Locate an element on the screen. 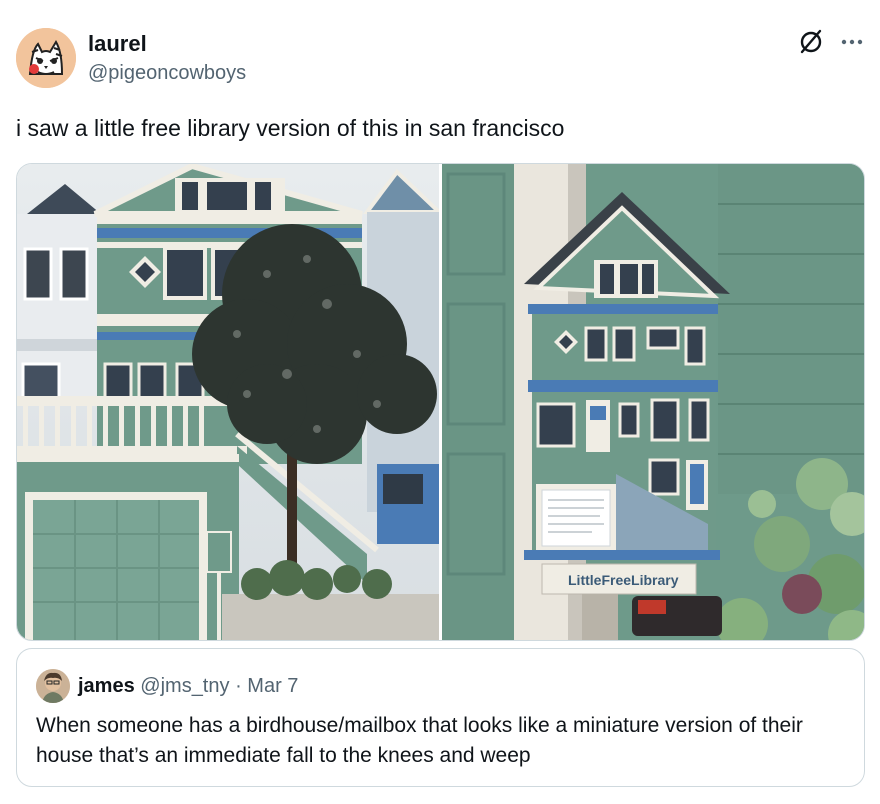  more-dots-icon is located at coordinates (852, 41).